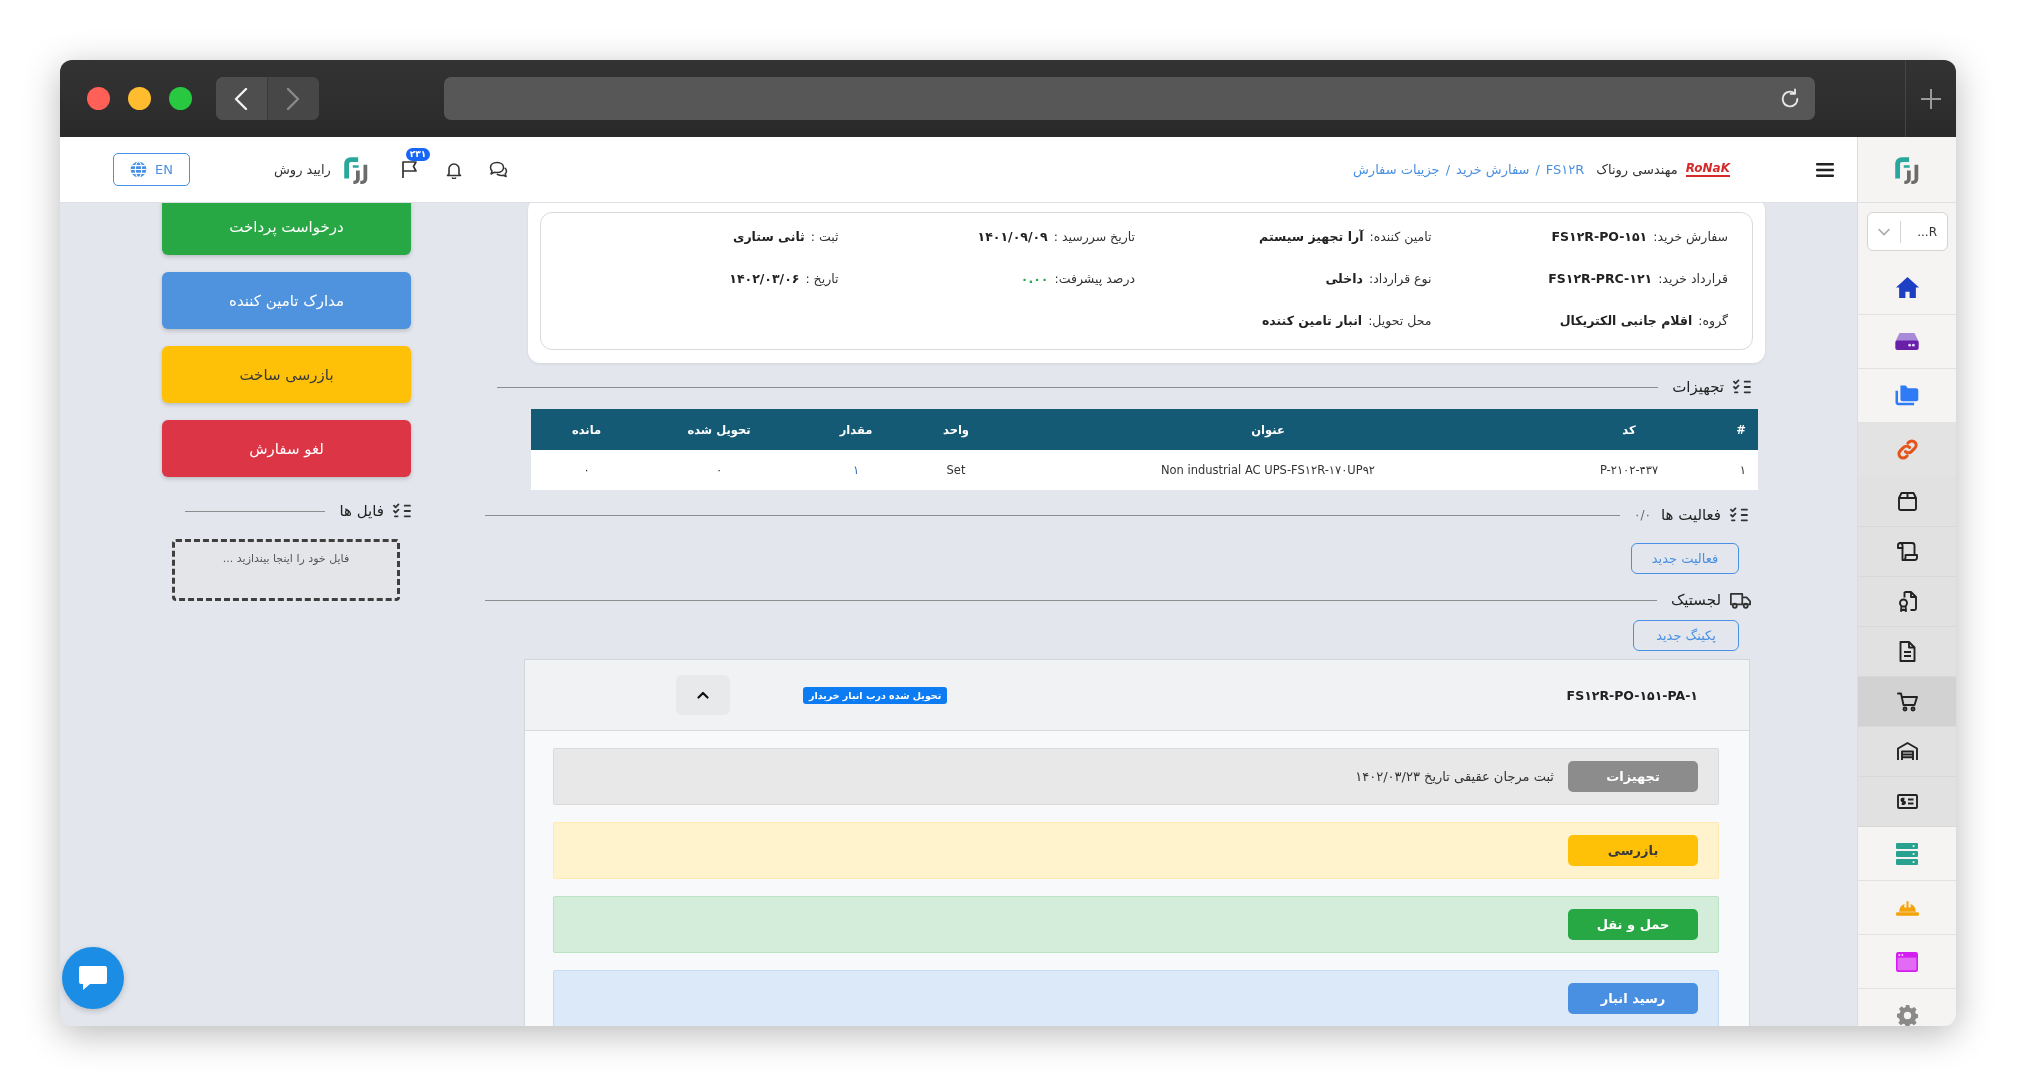  I want to click on user-name: رایید روش, so click(302, 169).